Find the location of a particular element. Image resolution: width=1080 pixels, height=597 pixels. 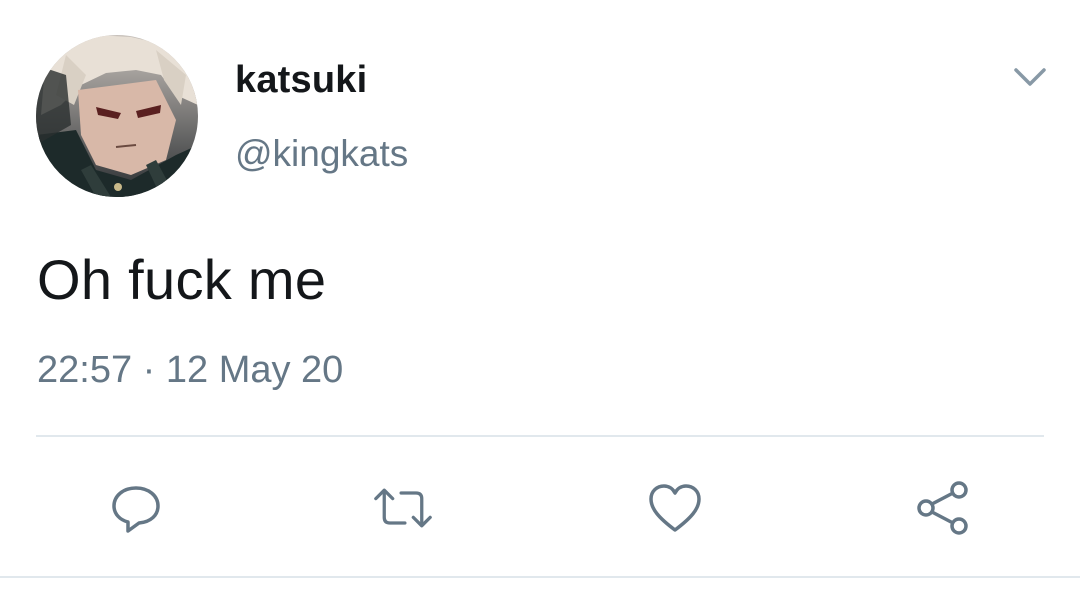

share-button is located at coordinates (944, 508).